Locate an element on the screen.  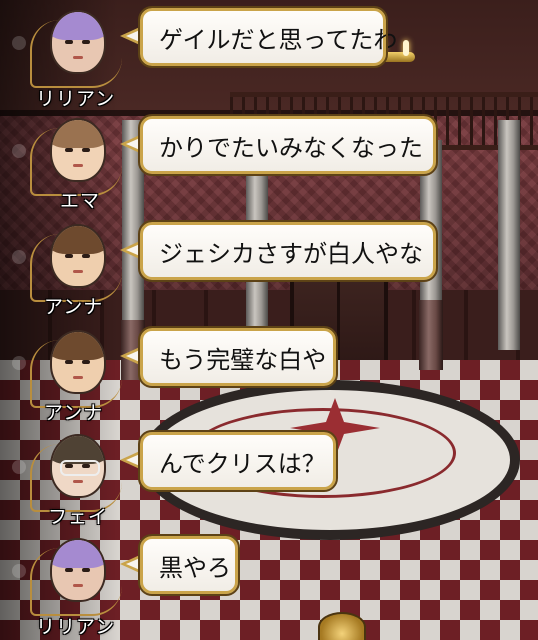
speaker-name: フェイ is located at coordinates (78, 517).